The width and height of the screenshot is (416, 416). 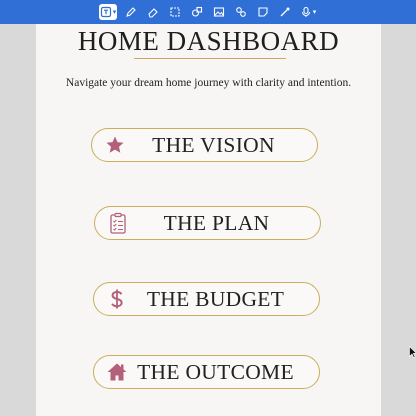 What do you see at coordinates (215, 371) in the screenshot?
I see `outcome-button-label: THE OUTCOME` at bounding box center [215, 371].